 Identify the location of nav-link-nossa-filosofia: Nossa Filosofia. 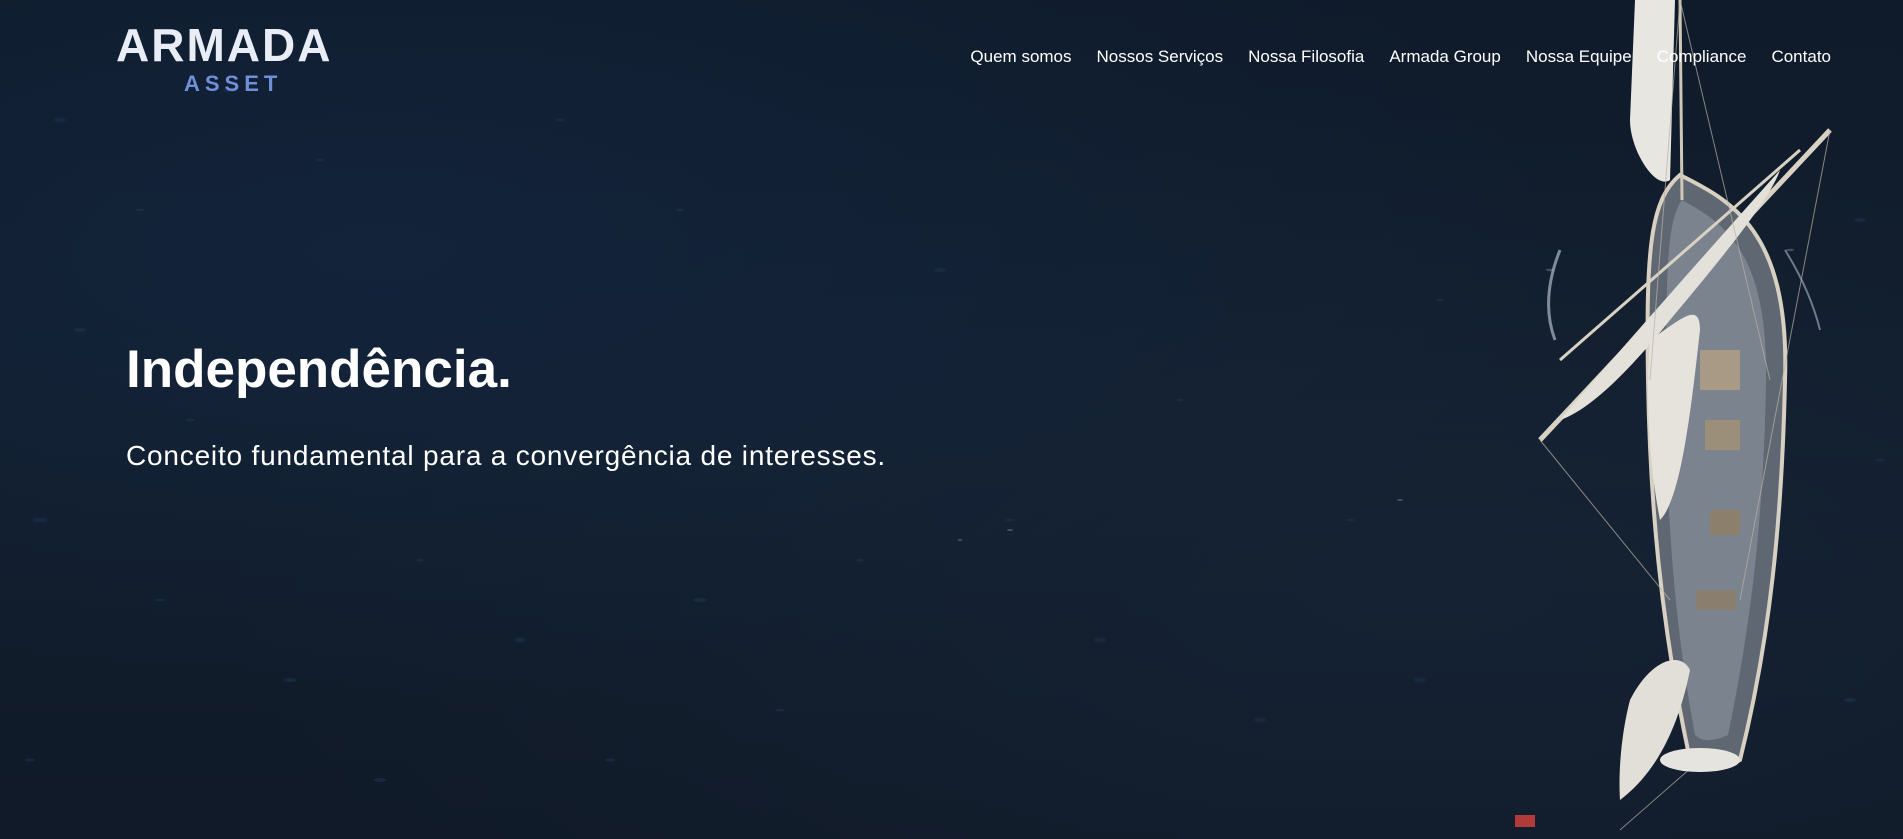
(1306, 57).